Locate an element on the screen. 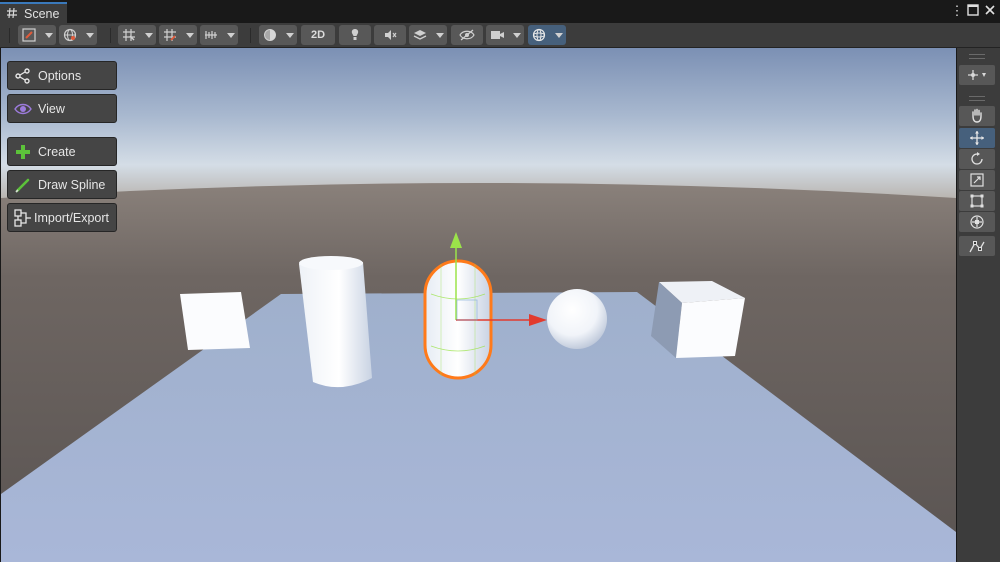 The height and width of the screenshot is (562, 1000). scale-tool-icon is located at coordinates (977, 180).